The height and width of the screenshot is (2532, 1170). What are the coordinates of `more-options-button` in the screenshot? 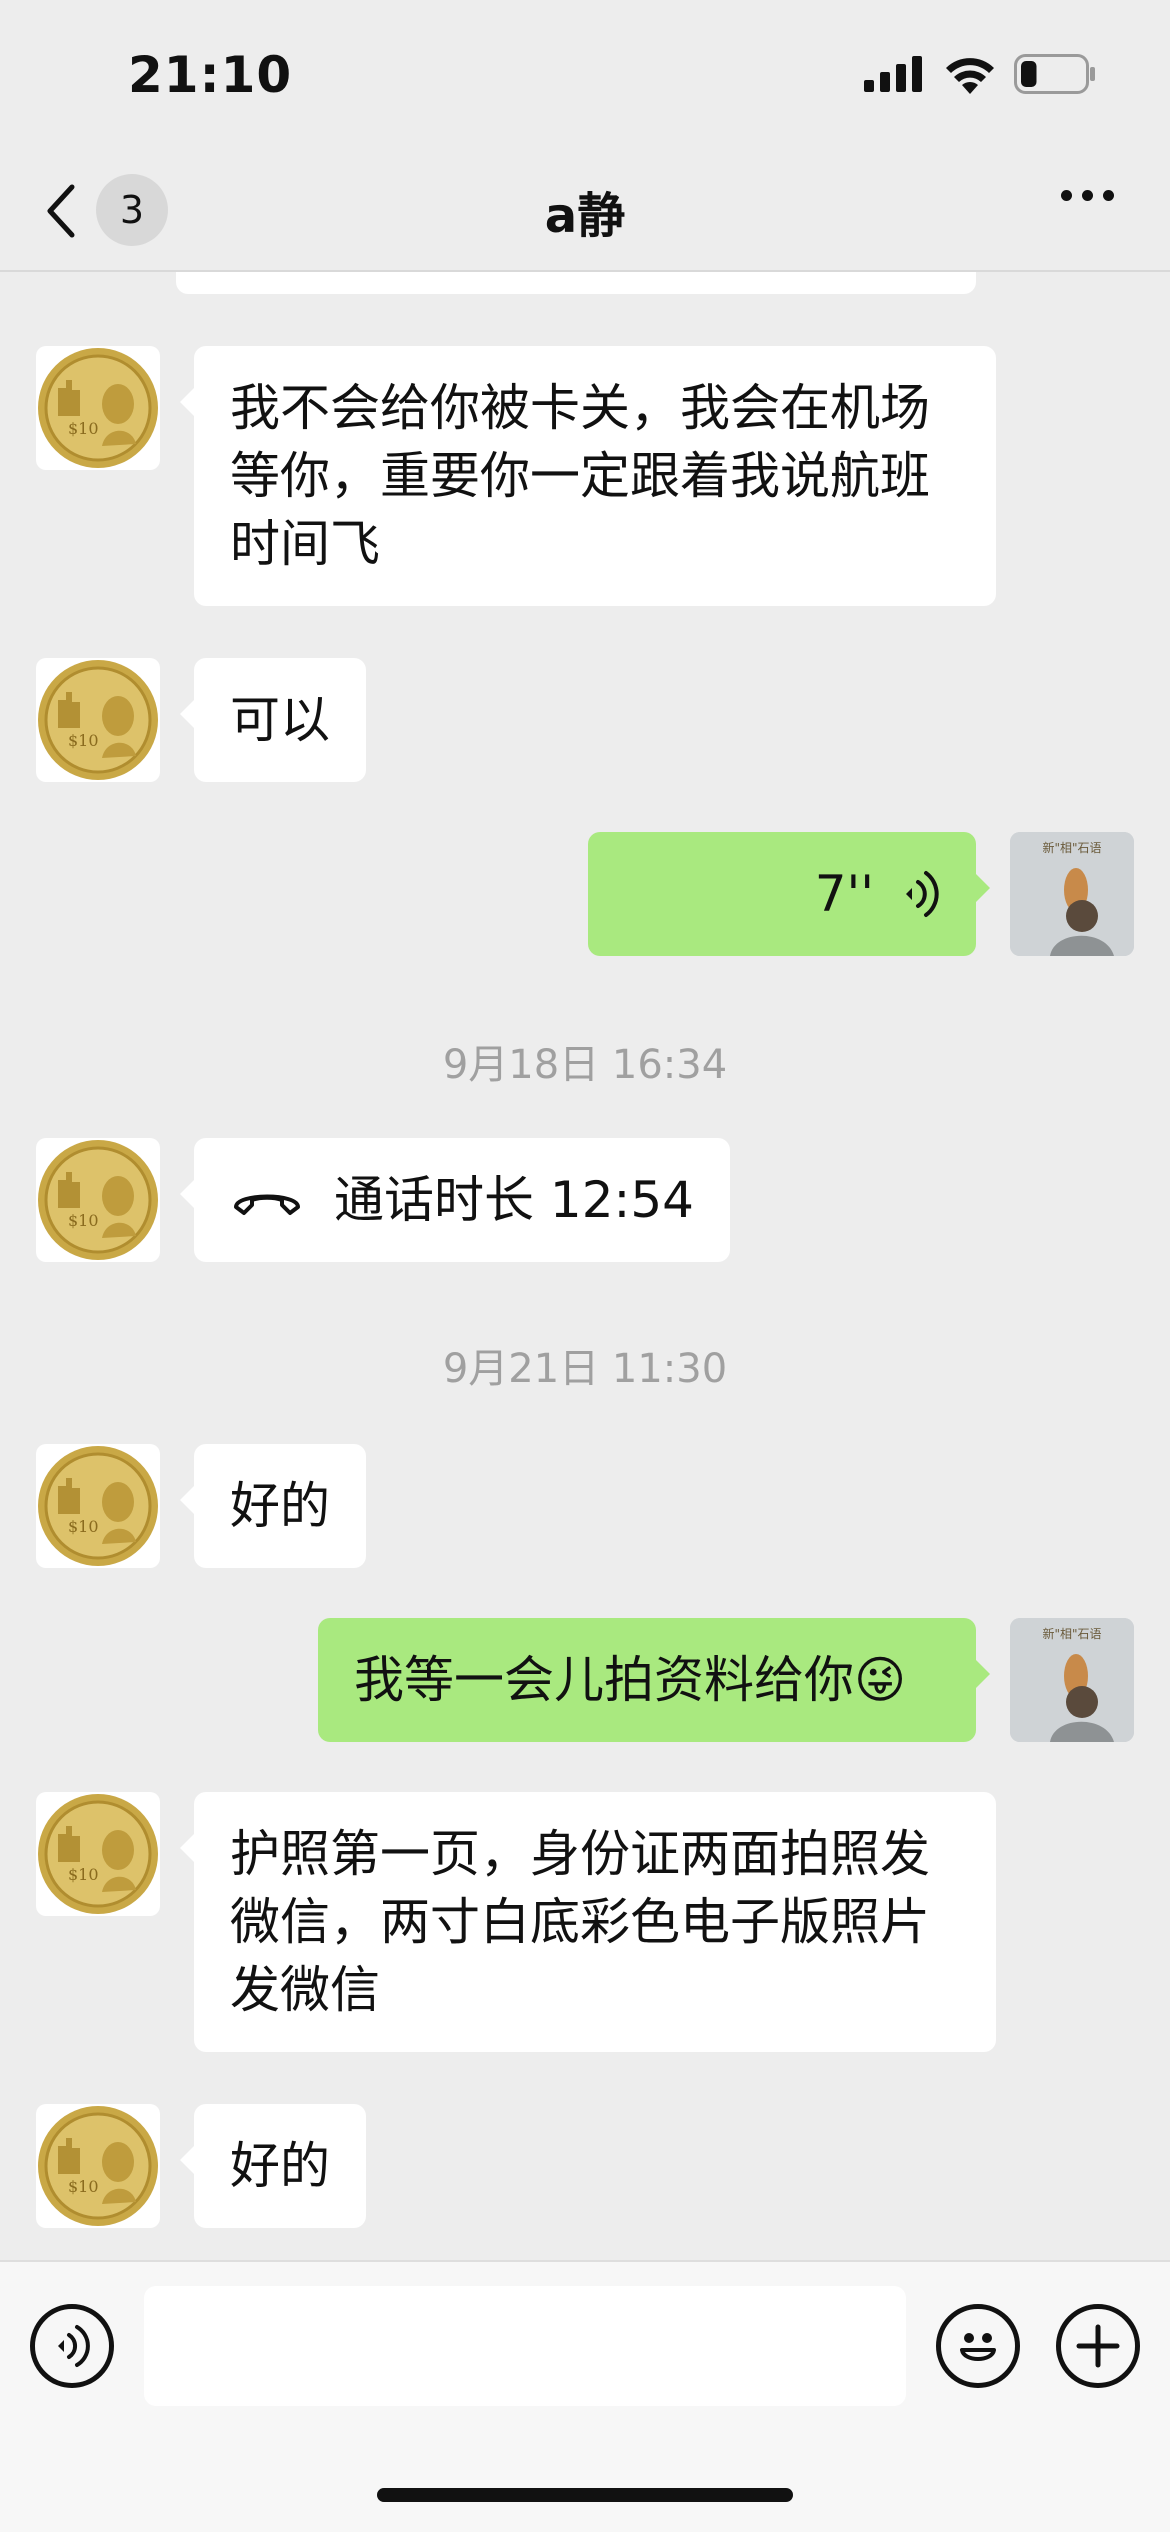 It's located at (1087, 195).